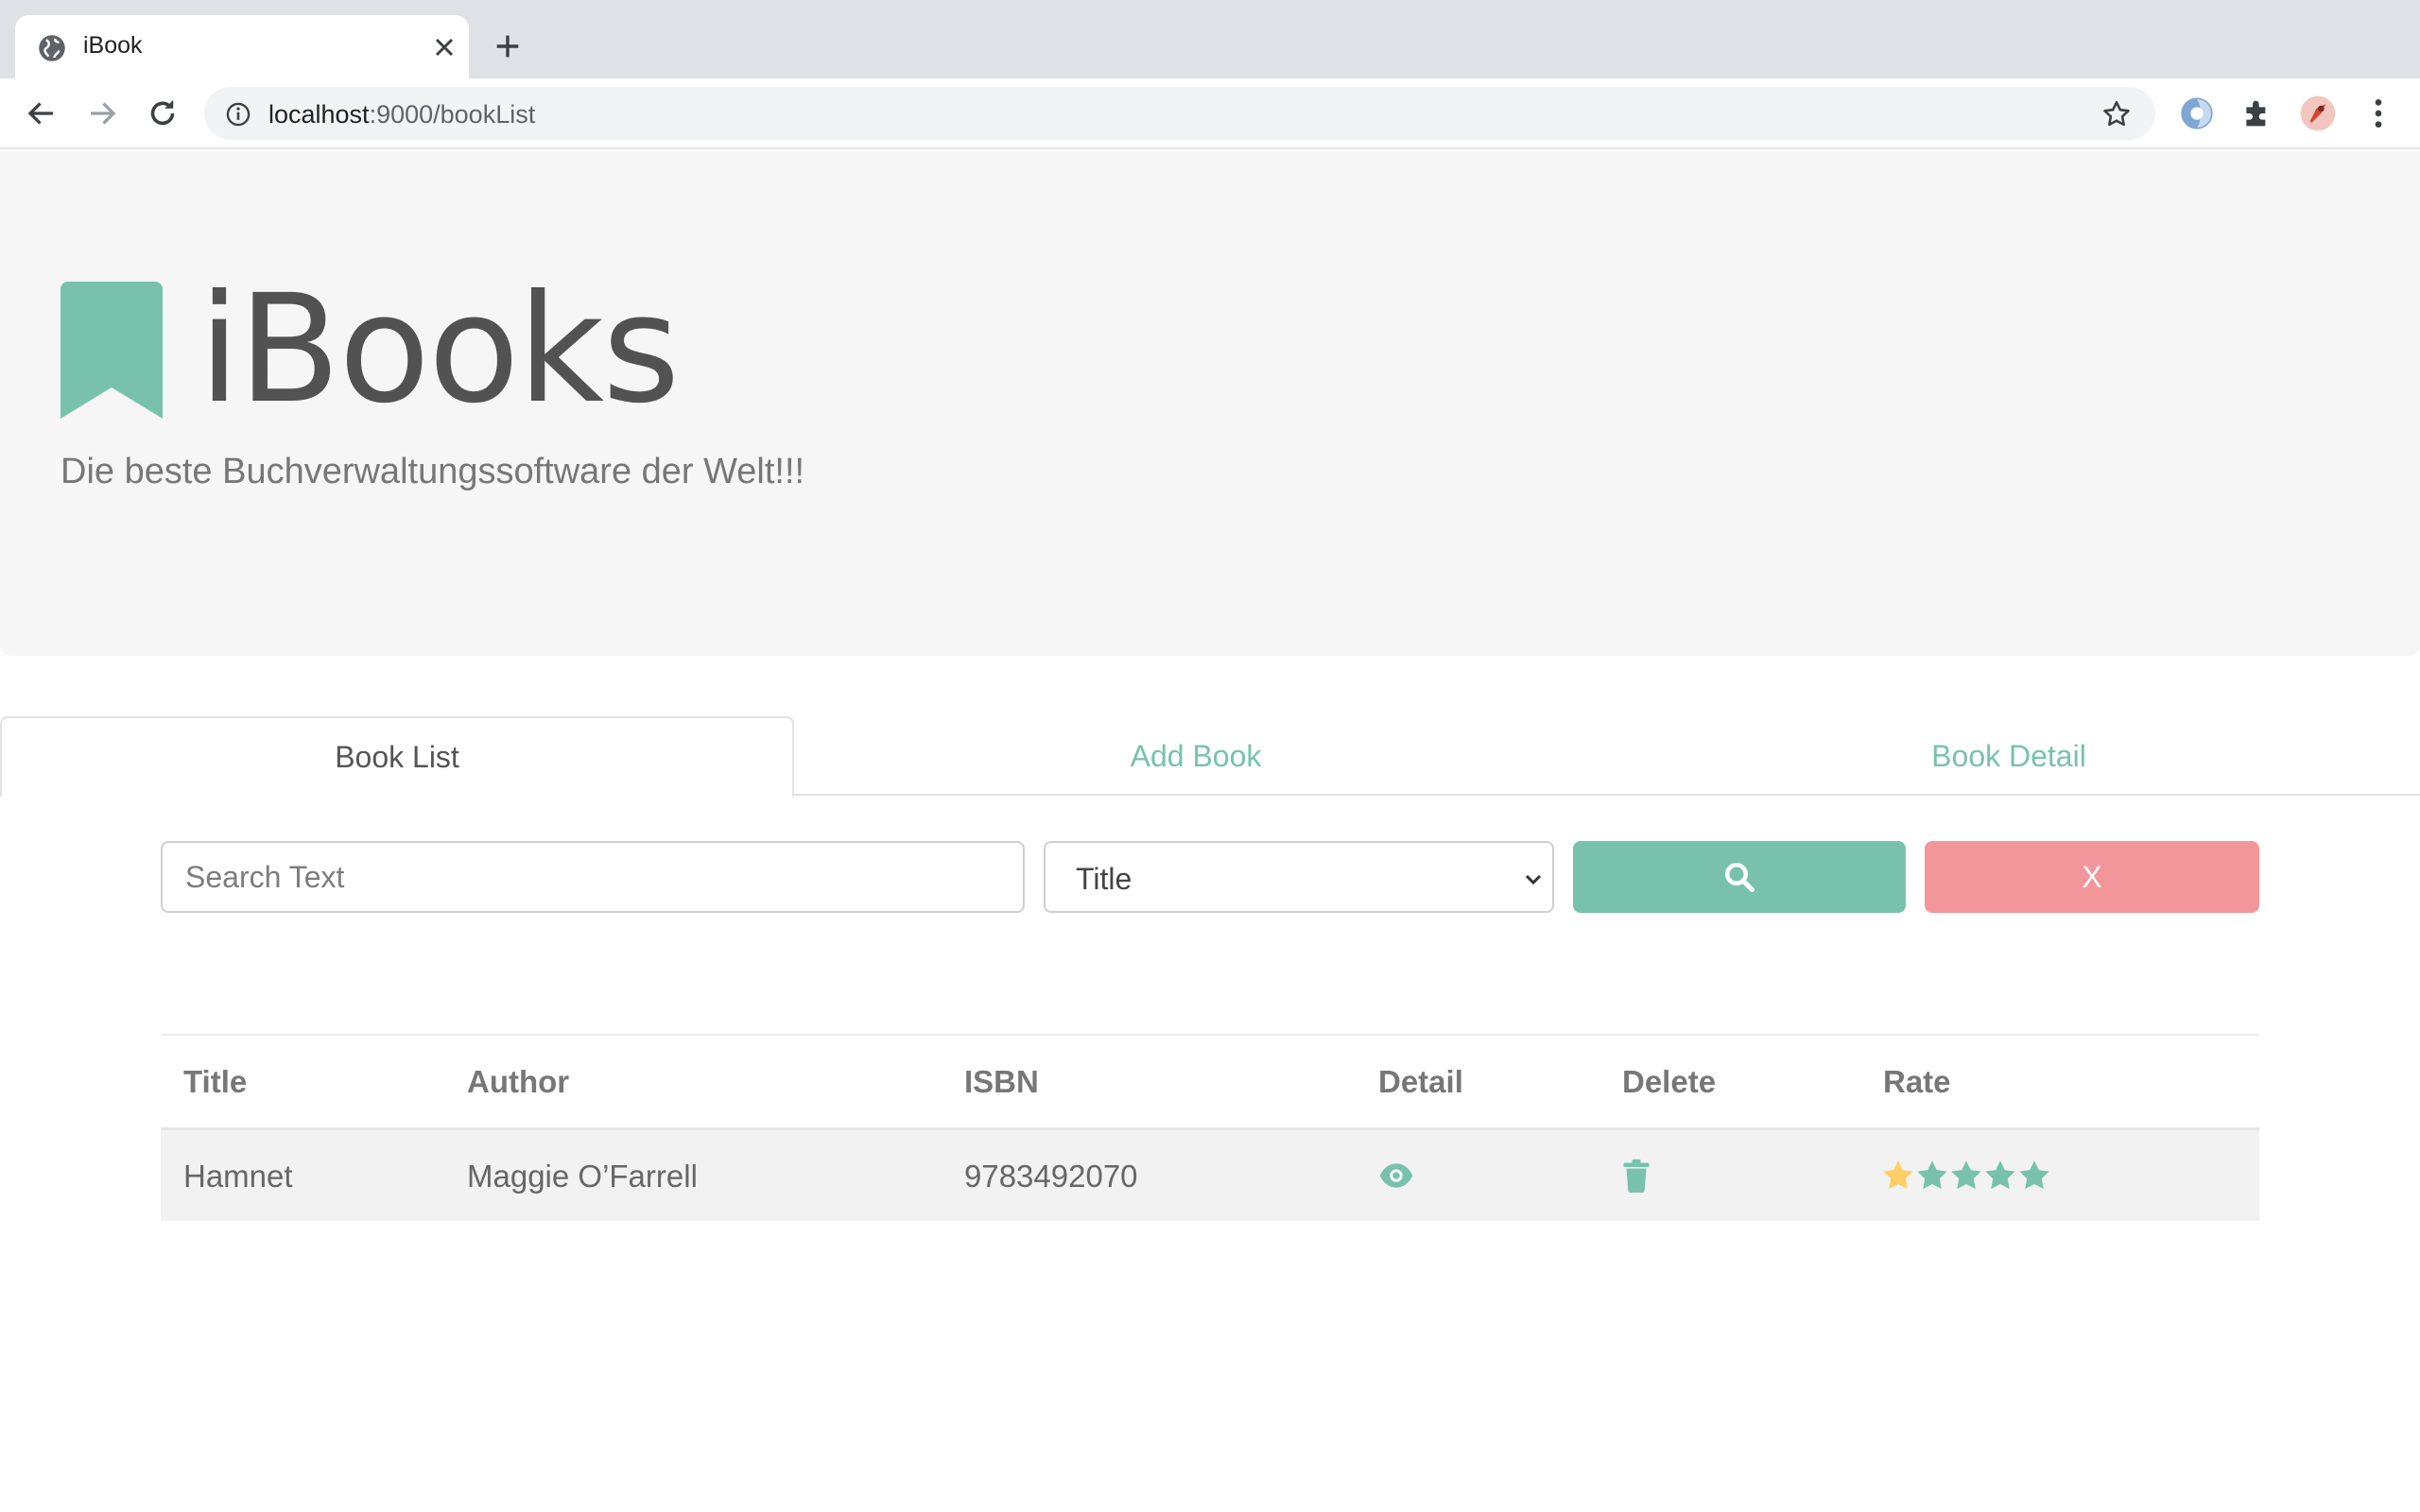  I want to click on url-path: :9000/bookList, so click(453, 114).